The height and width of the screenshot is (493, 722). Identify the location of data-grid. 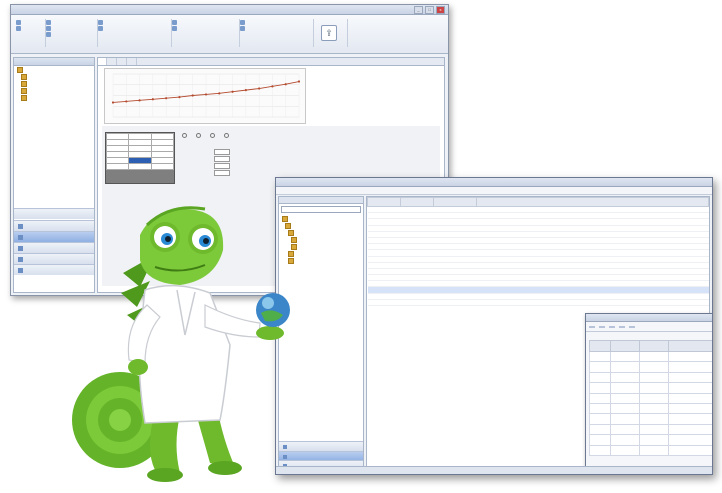
(140, 158).